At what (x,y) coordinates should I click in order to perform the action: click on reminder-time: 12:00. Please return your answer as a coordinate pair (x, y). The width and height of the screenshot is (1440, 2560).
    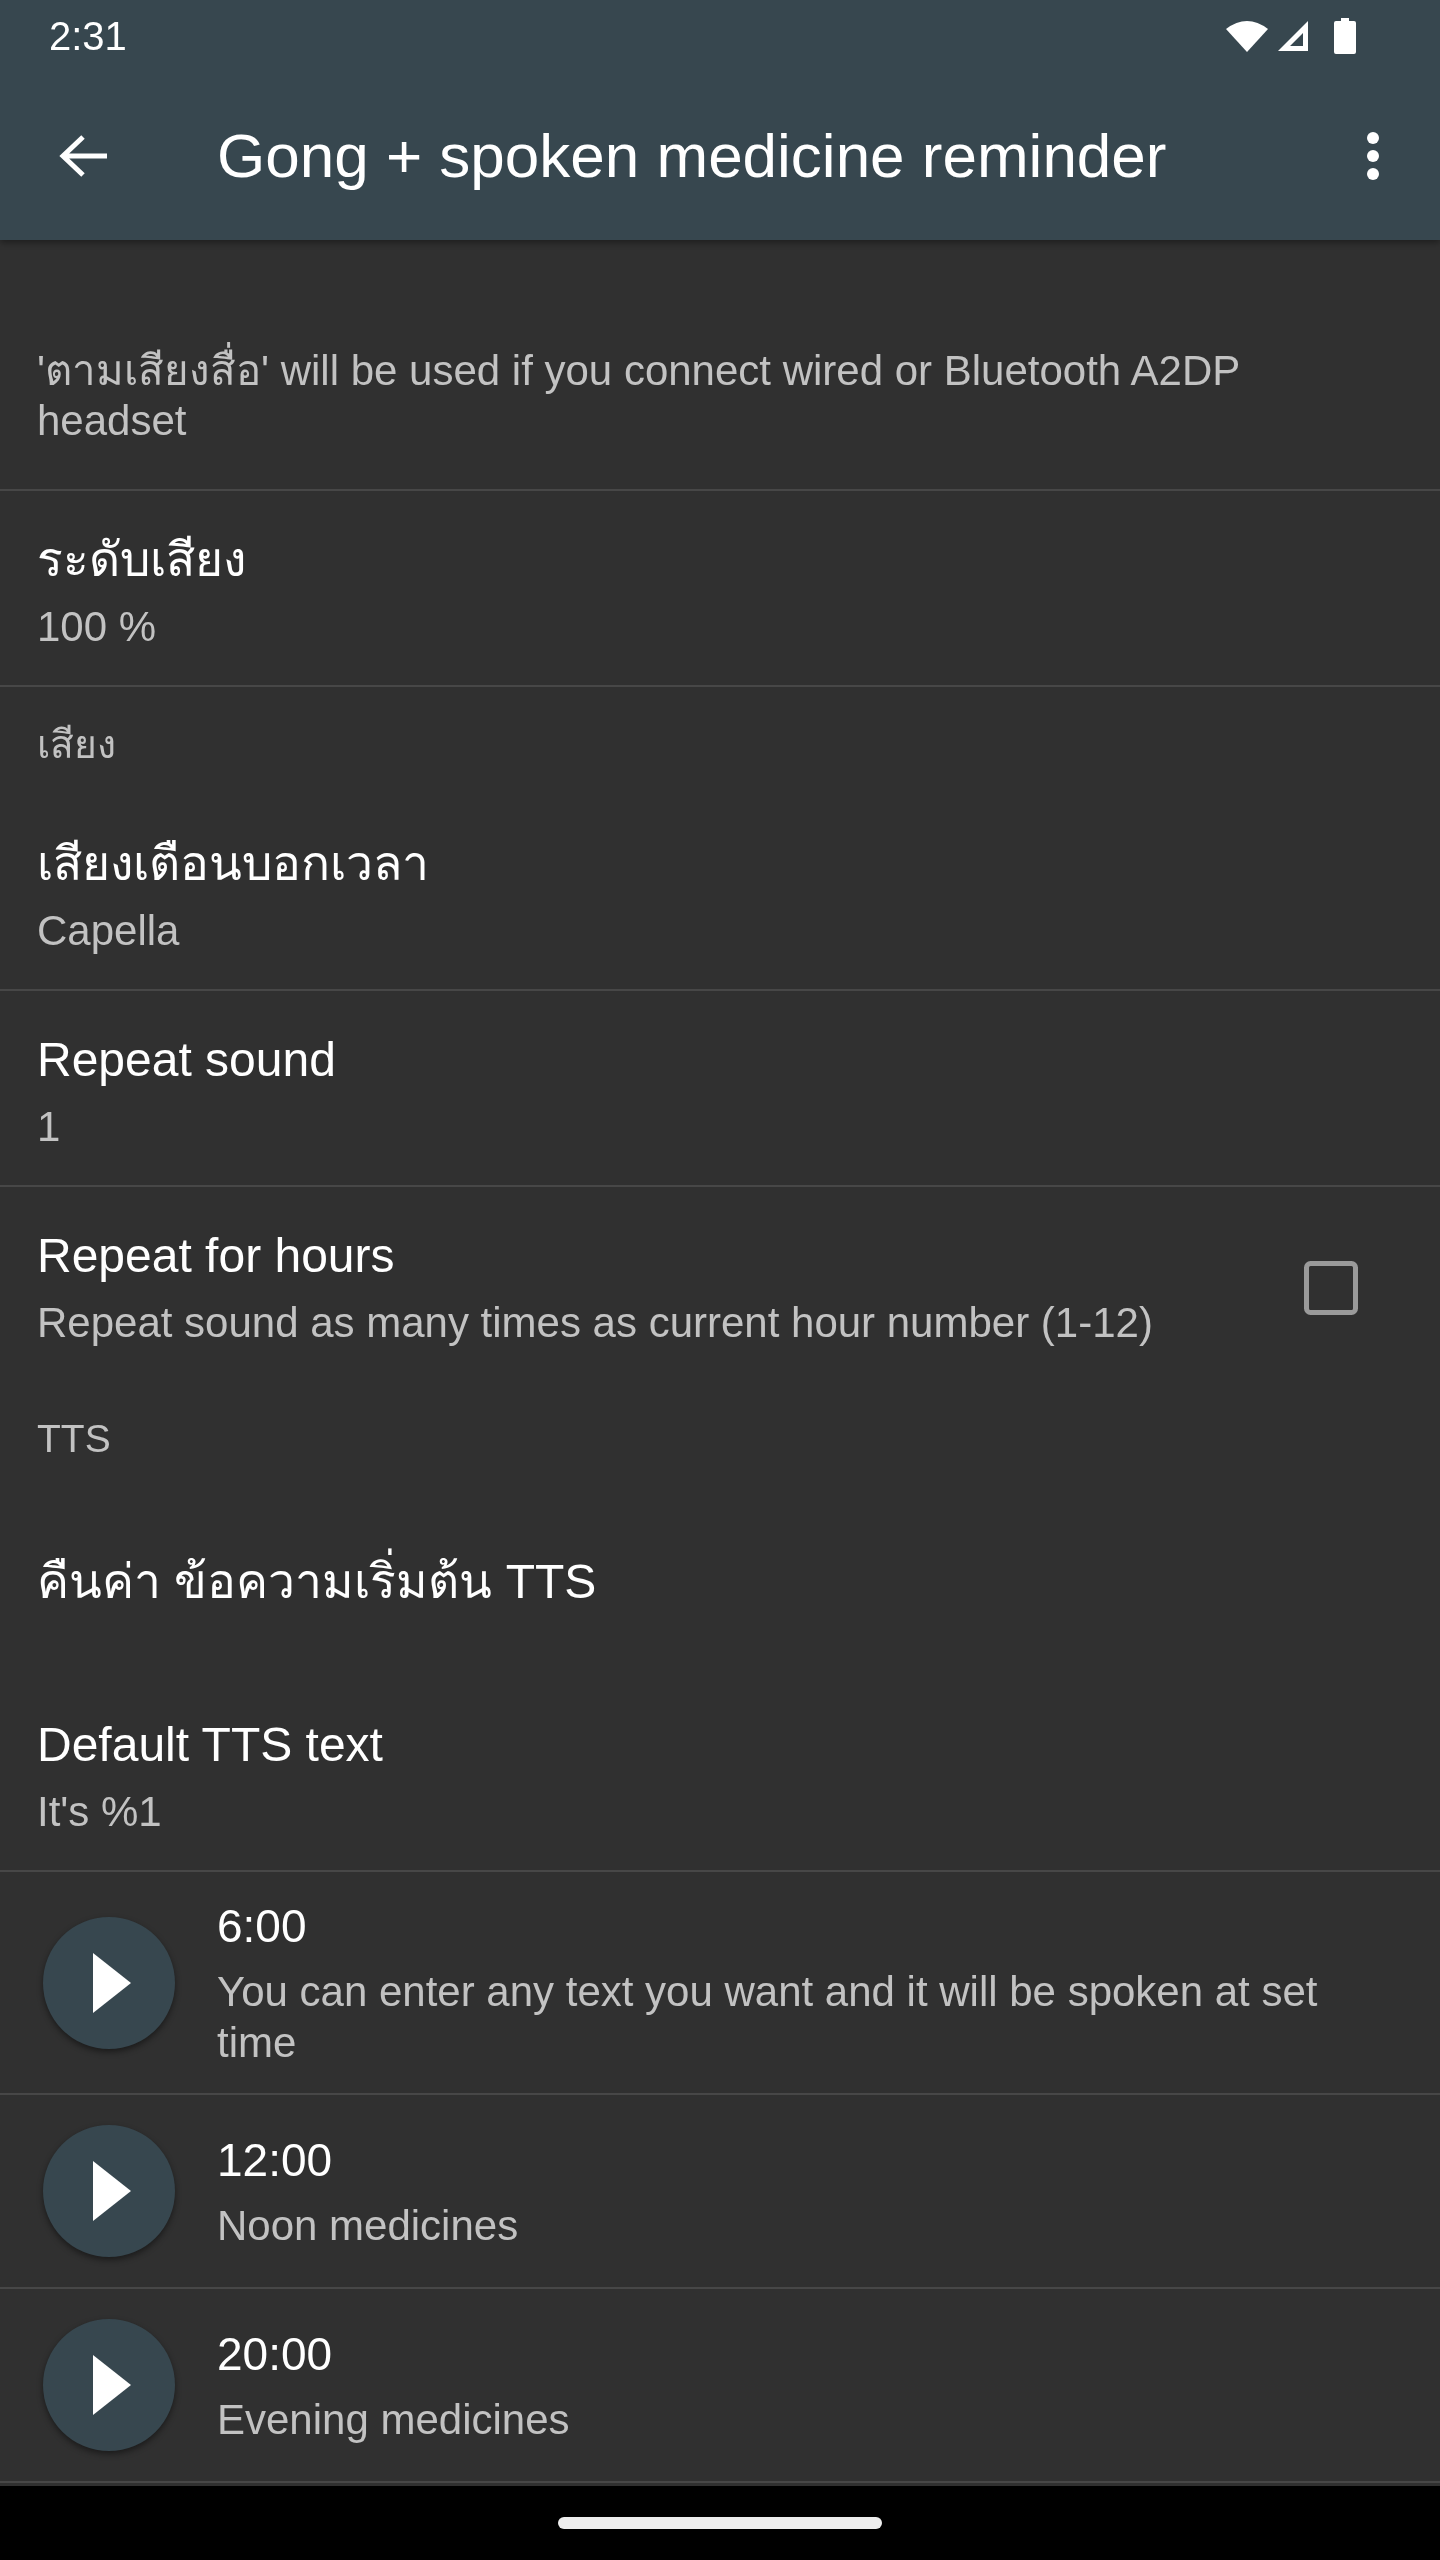
    Looking at the image, I should click on (275, 2160).